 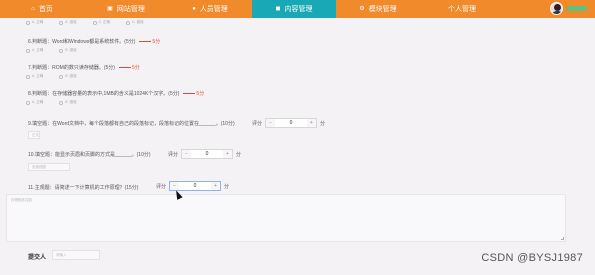 I want to click on question-10-rating: 评分 − 0 + 分, so click(x=205, y=154).